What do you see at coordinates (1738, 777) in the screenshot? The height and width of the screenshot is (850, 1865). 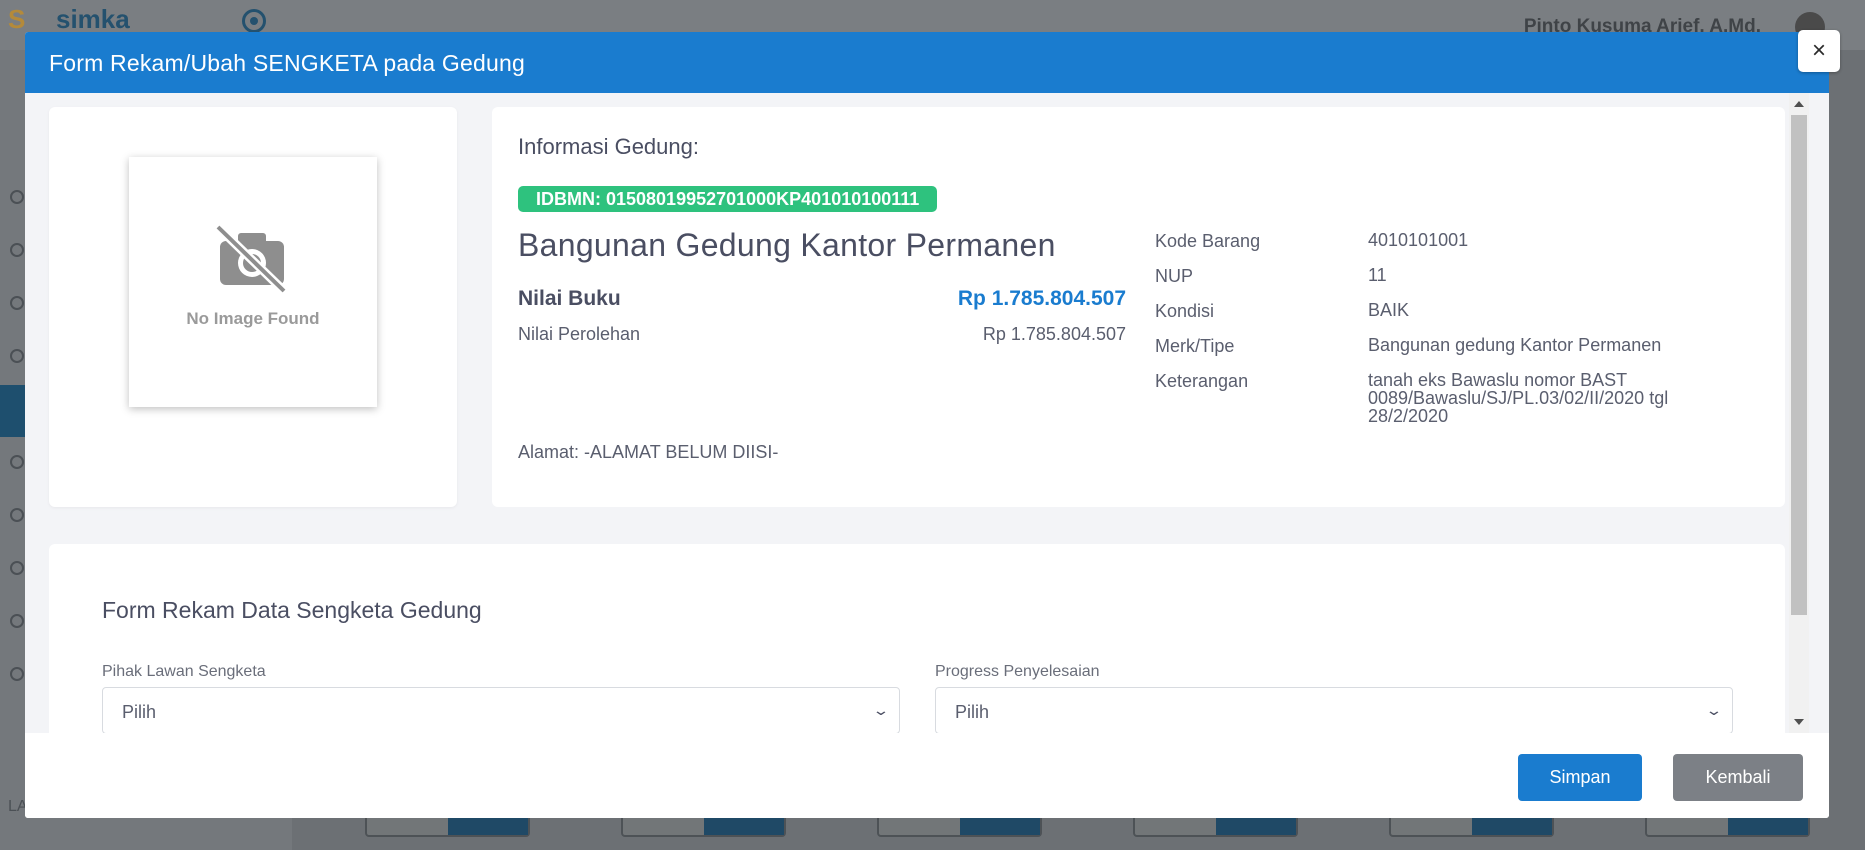 I see `back-button: Kembali` at bounding box center [1738, 777].